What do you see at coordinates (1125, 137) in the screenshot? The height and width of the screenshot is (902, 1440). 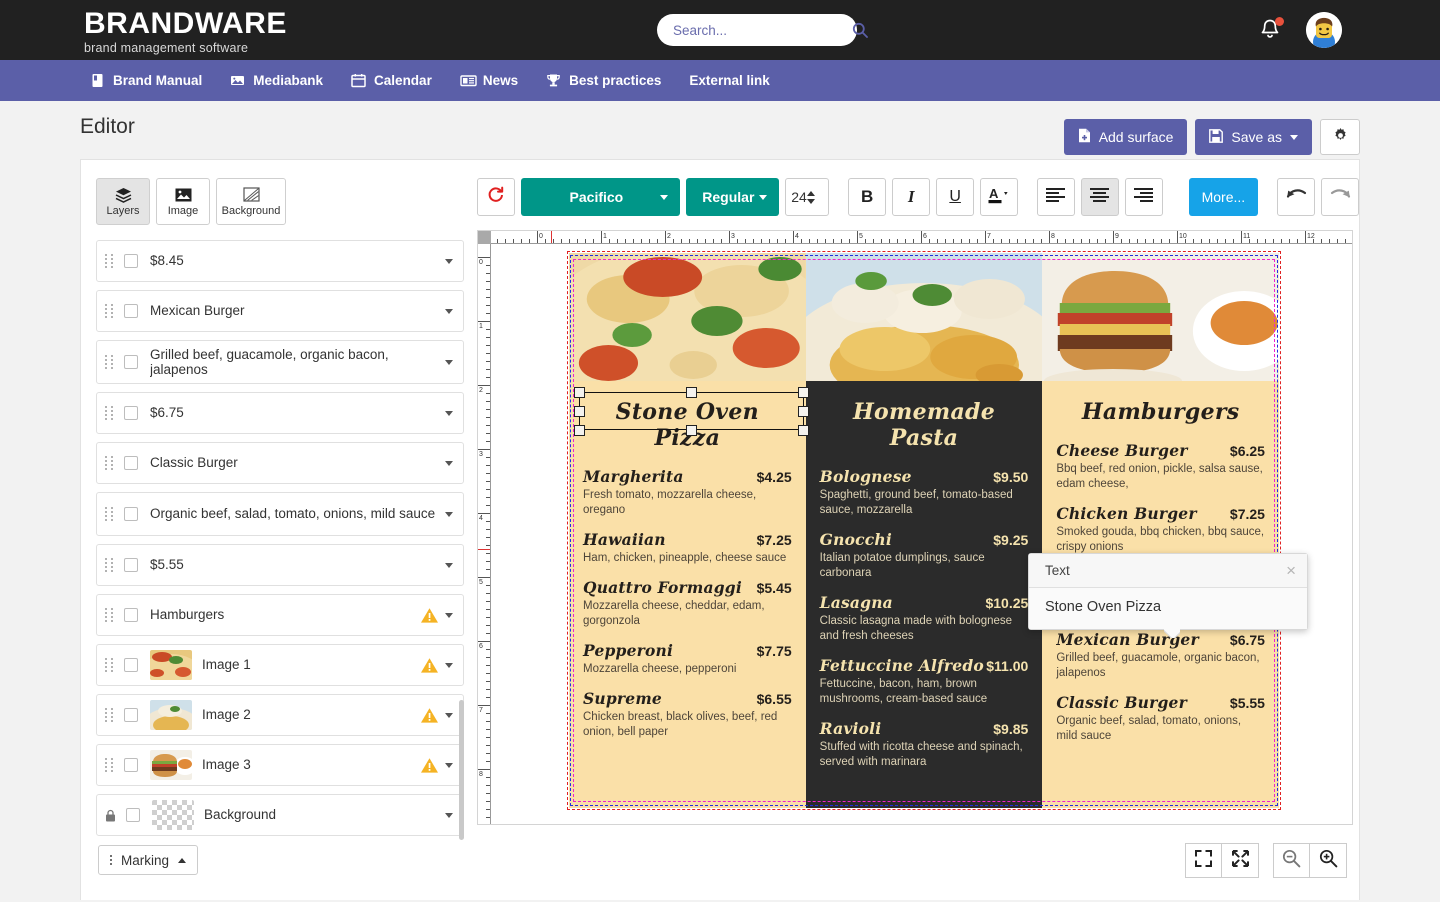 I see `add-surface-button: Add surface` at bounding box center [1125, 137].